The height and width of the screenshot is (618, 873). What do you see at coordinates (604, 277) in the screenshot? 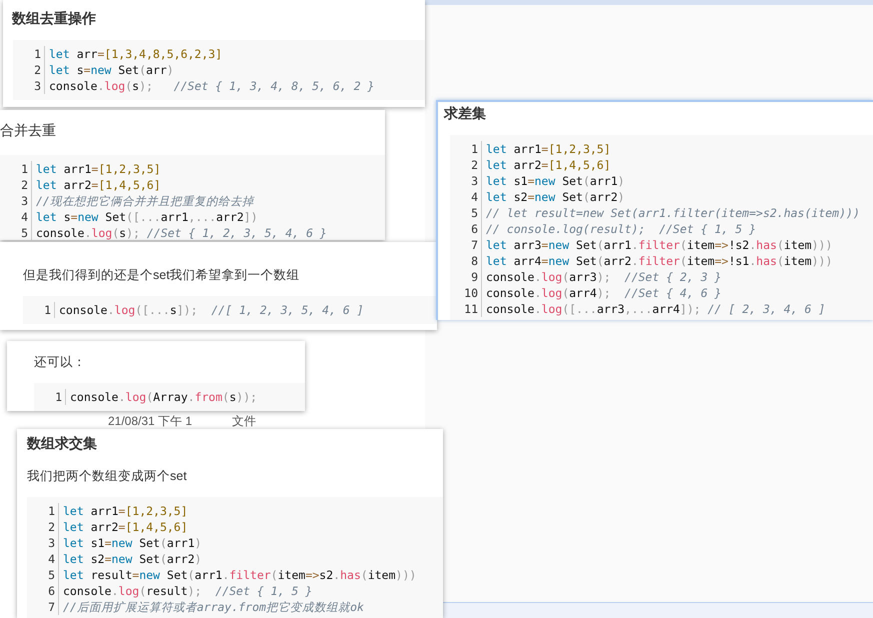
I see `code-line: console.log(arr3); //Set { 2, 3 }` at bounding box center [604, 277].